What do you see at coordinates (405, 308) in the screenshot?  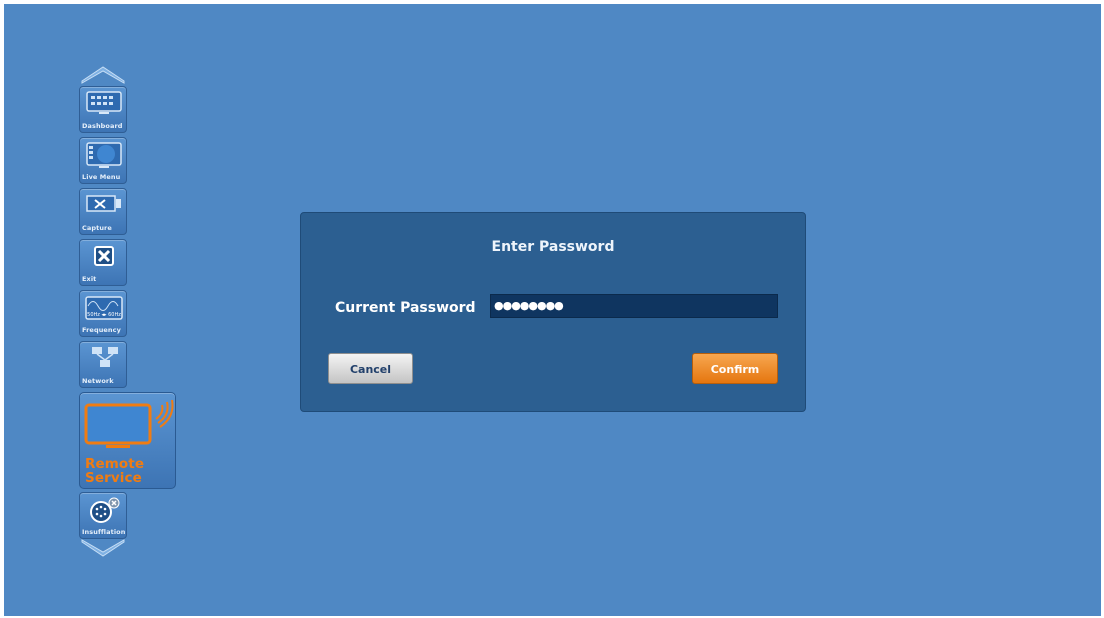 I see `current-password-label: Current Password` at bounding box center [405, 308].